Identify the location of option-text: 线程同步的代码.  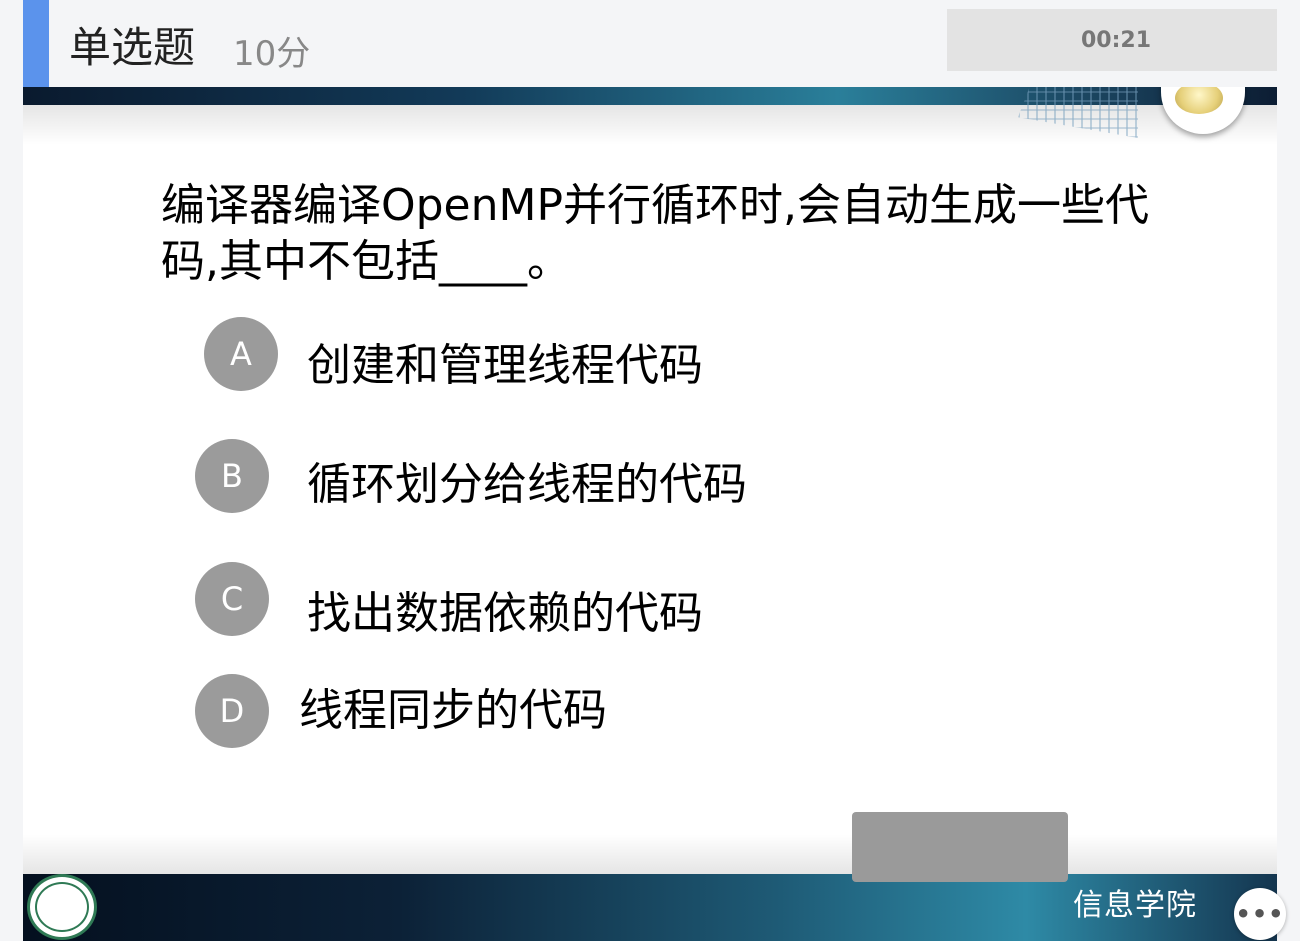
(453, 706).